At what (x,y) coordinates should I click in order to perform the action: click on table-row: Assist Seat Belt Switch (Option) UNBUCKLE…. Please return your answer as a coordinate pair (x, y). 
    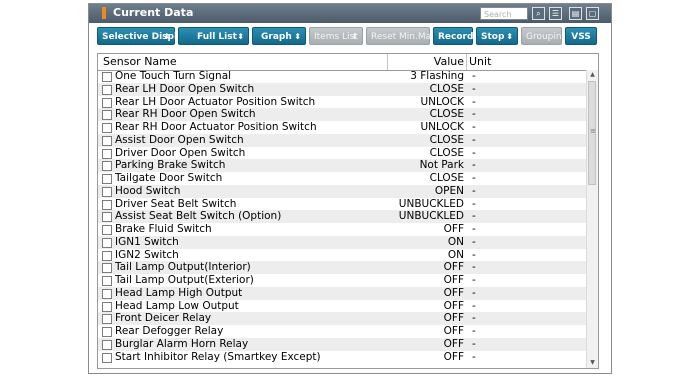
    Looking at the image, I should click on (342, 217).